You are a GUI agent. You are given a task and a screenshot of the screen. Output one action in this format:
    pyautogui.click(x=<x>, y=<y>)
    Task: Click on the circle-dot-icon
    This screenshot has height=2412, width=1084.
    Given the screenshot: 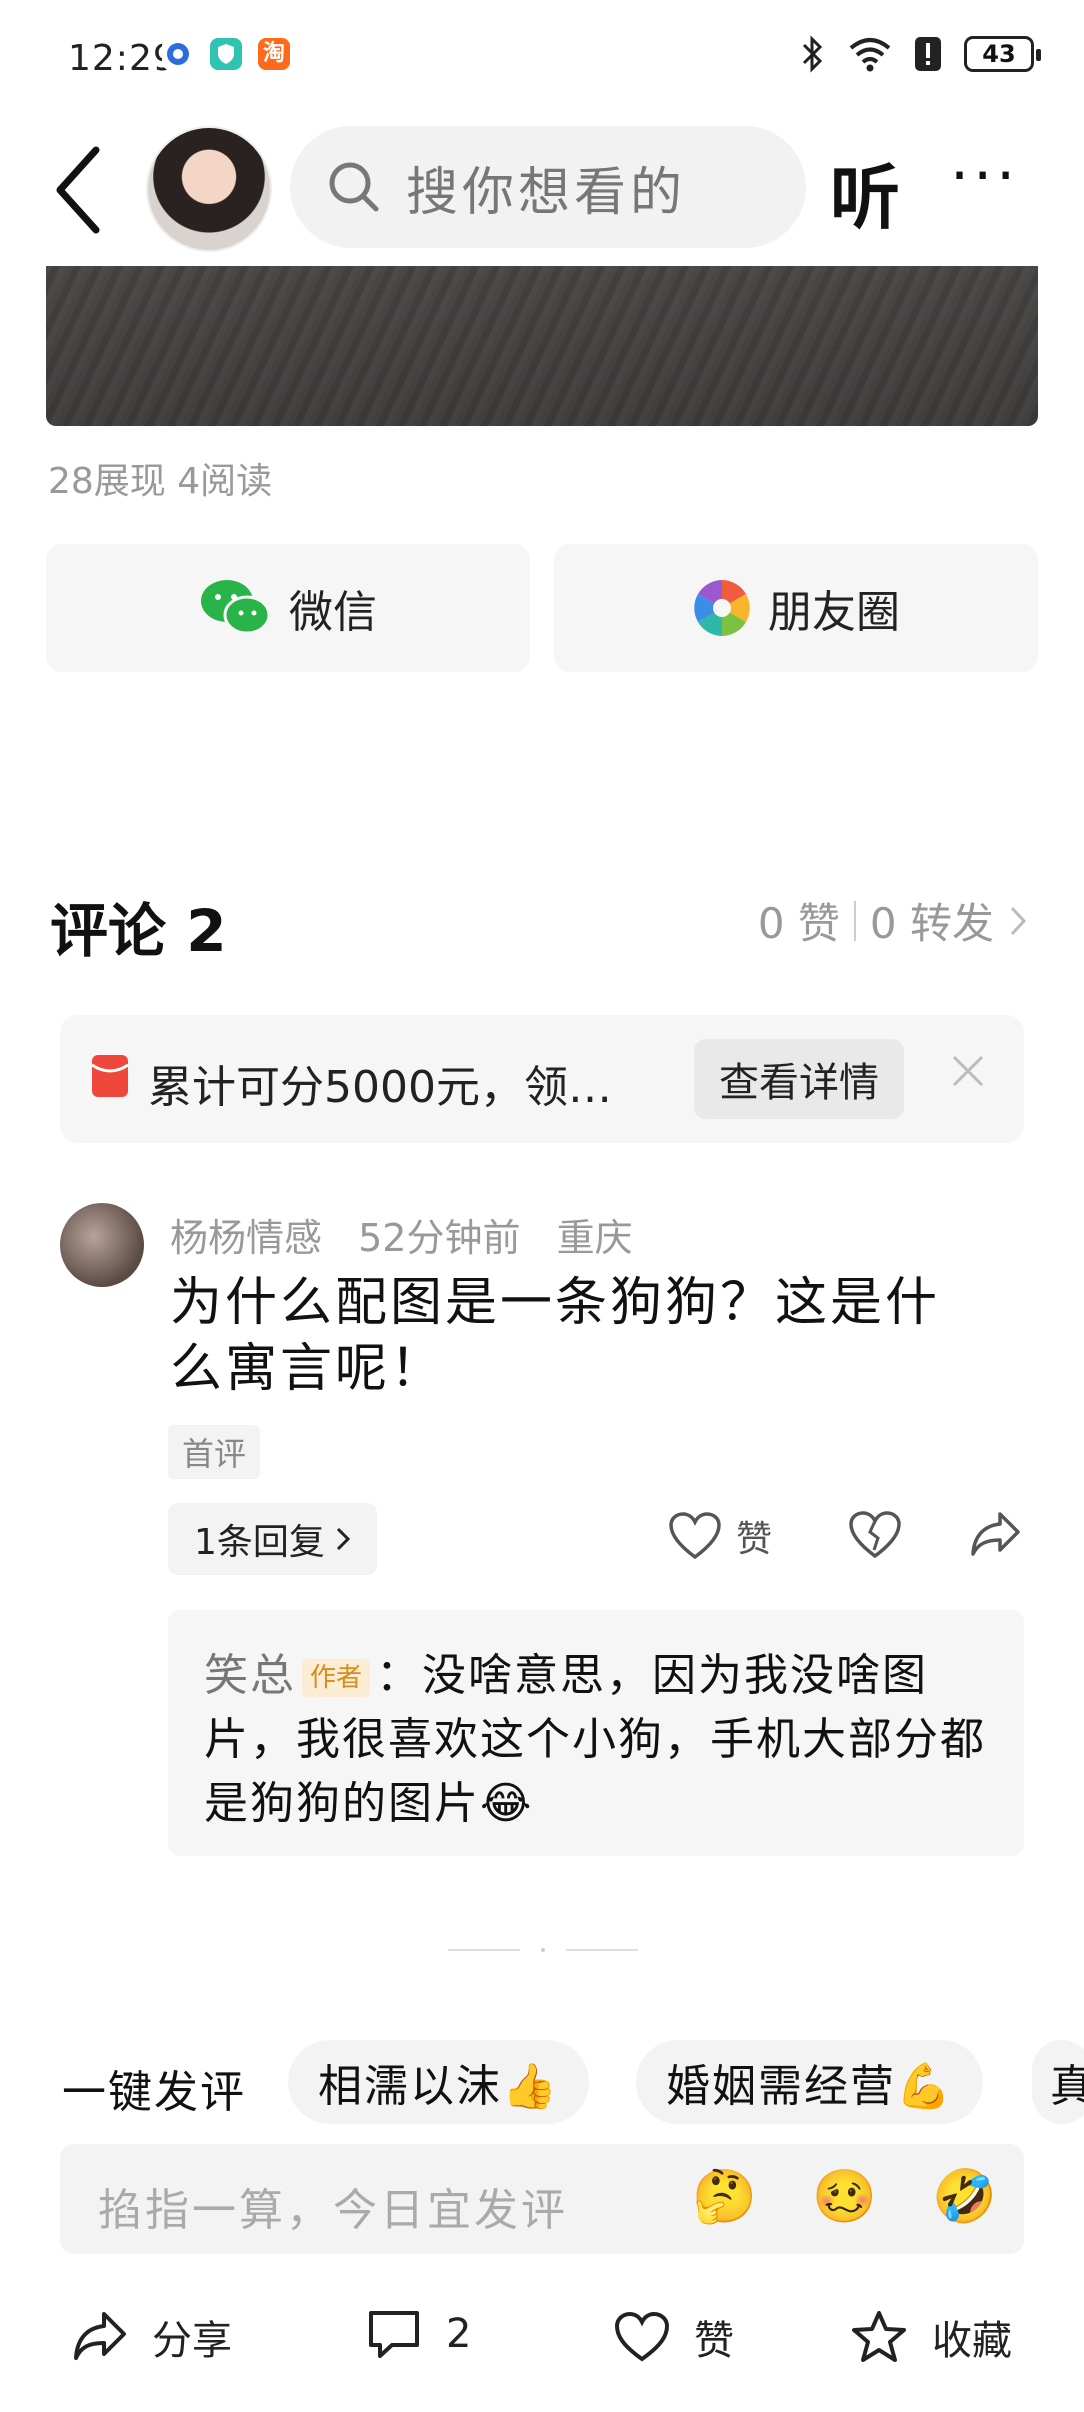 What is the action you would take?
    pyautogui.click(x=178, y=54)
    